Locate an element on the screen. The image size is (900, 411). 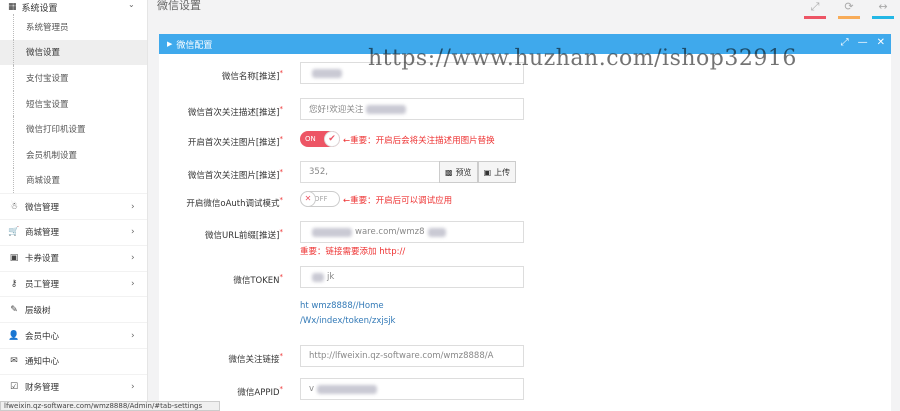
sidebar-subitem: 商城设置 is located at coordinates (73, 180).